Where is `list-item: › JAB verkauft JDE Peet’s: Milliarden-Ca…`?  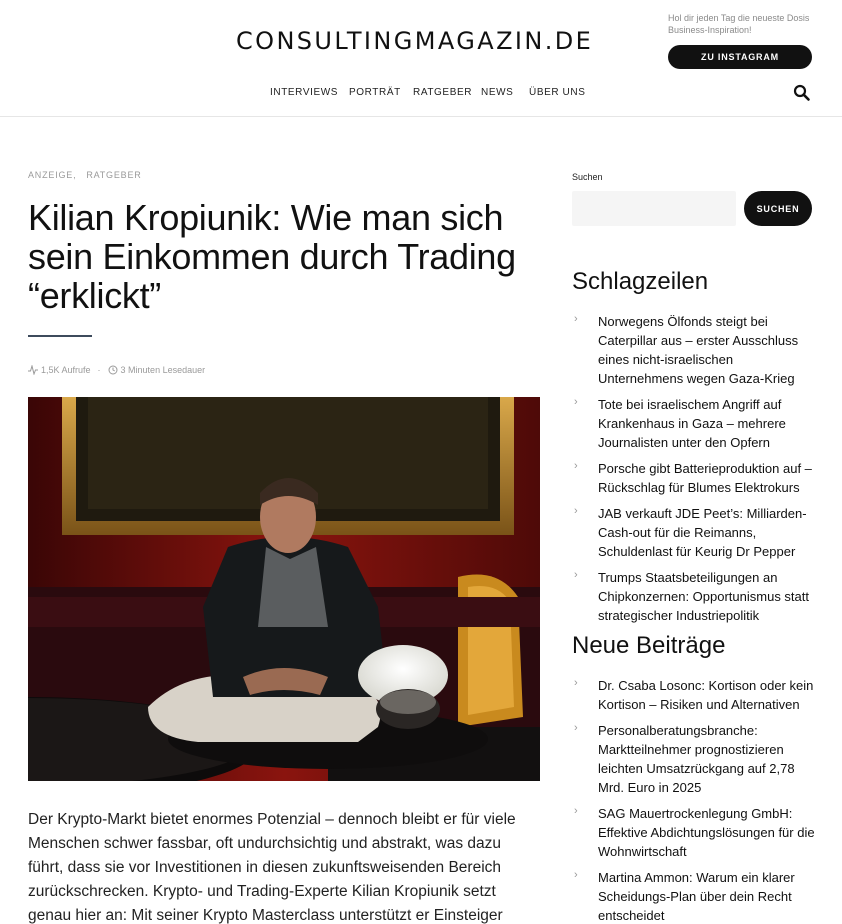
list-item: › JAB verkauft JDE Peet’s: Milliarden-Ca… is located at coordinates (694, 532).